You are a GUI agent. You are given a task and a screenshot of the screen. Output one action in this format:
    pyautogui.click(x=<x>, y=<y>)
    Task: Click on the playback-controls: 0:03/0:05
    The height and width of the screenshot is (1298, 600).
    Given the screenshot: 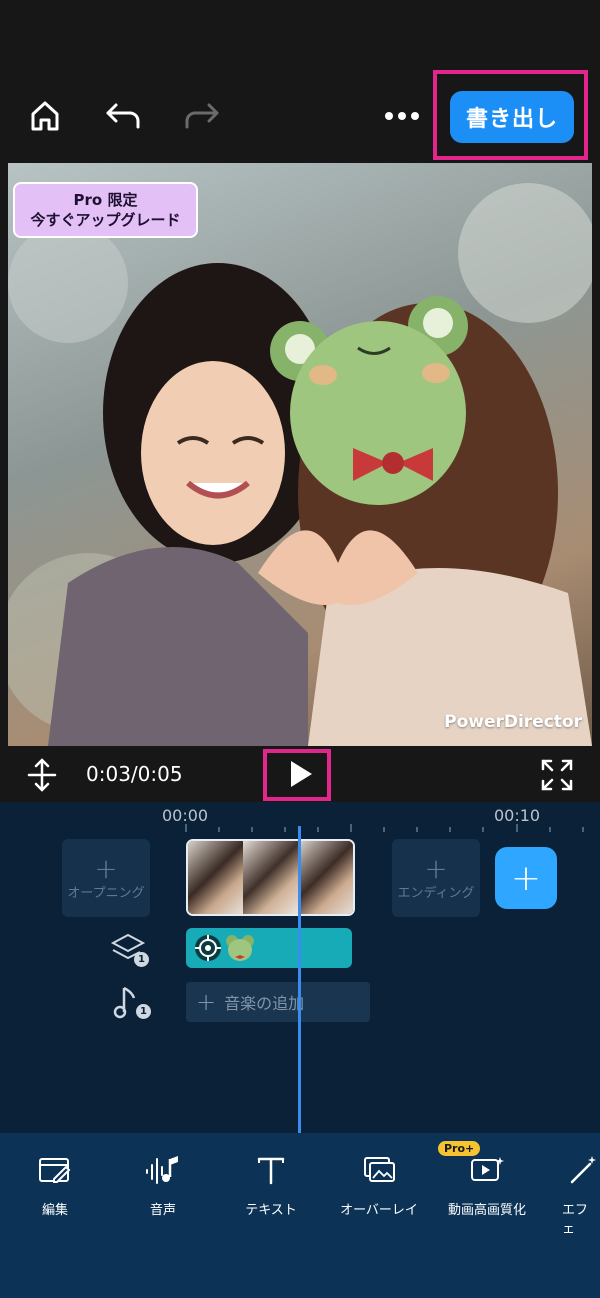 What is the action you would take?
    pyautogui.click(x=300, y=774)
    